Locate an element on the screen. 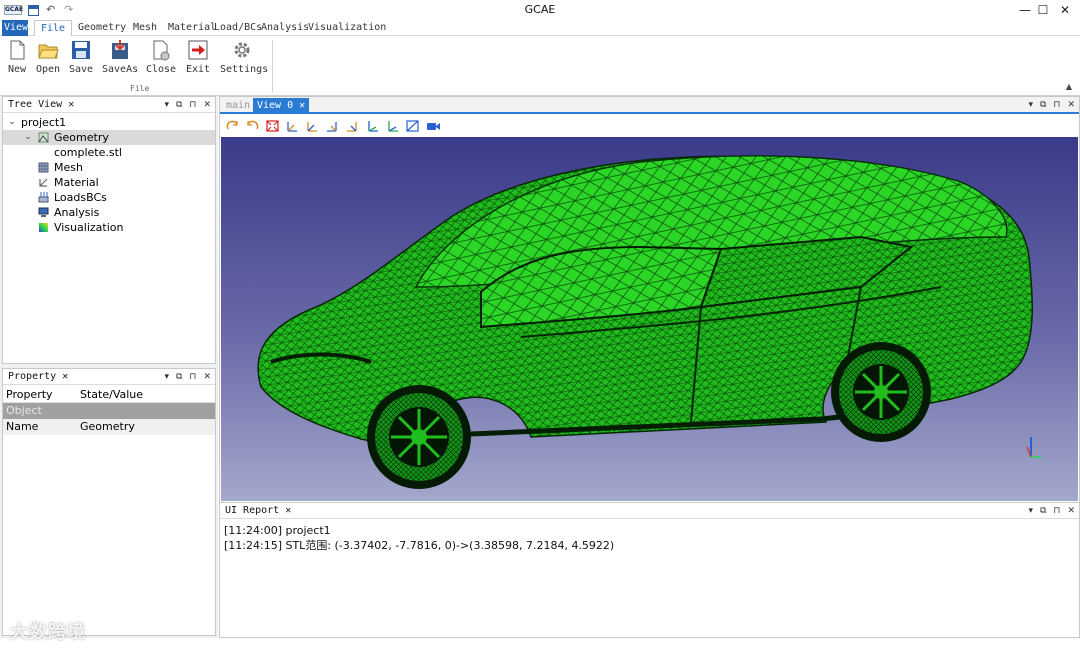 The width and height of the screenshot is (1080, 652). window-title: GCAE is located at coordinates (540, 9).